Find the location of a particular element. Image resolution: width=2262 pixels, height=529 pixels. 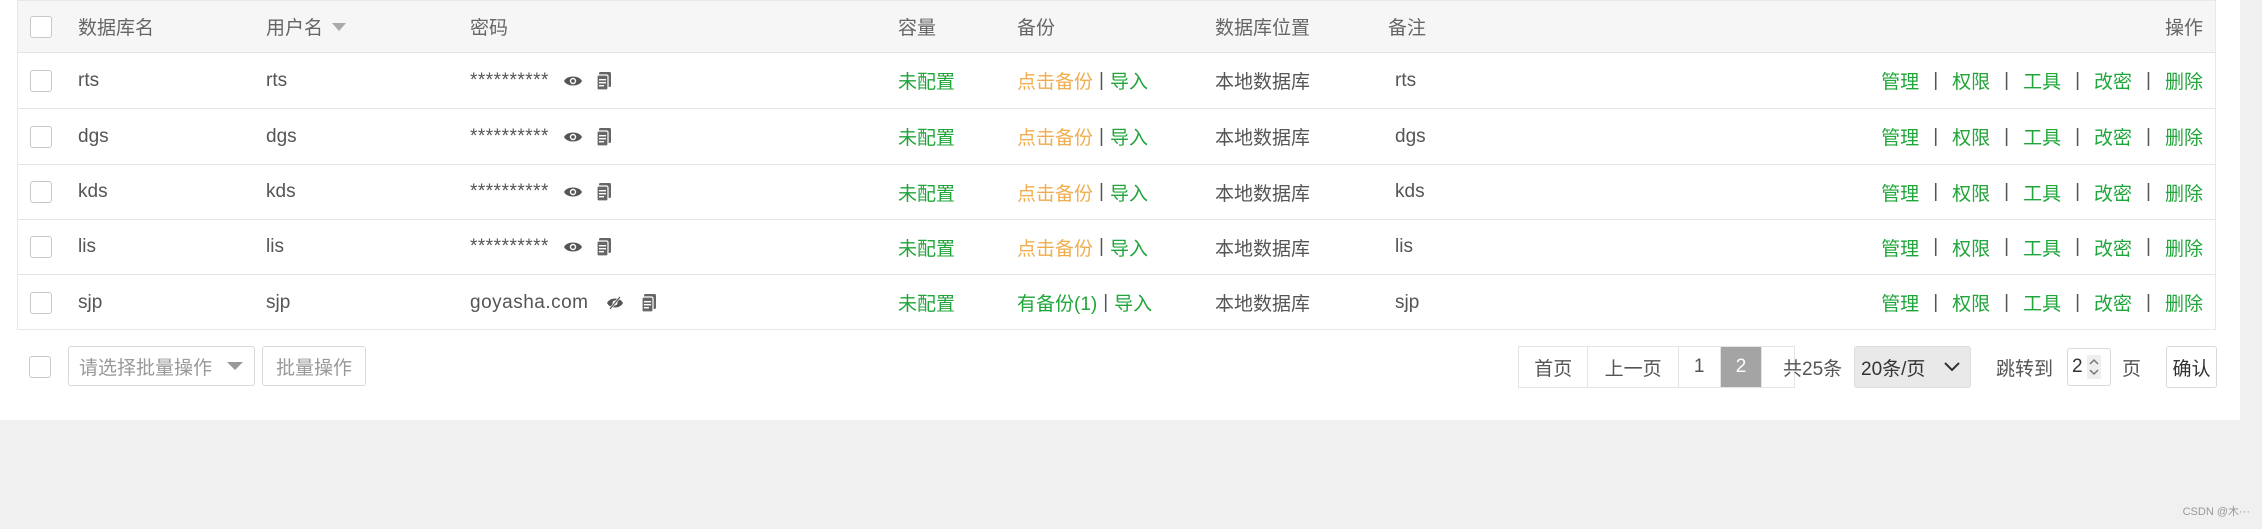

backup-cell: 有备份(1) | 导入 is located at coordinates (1084, 302).